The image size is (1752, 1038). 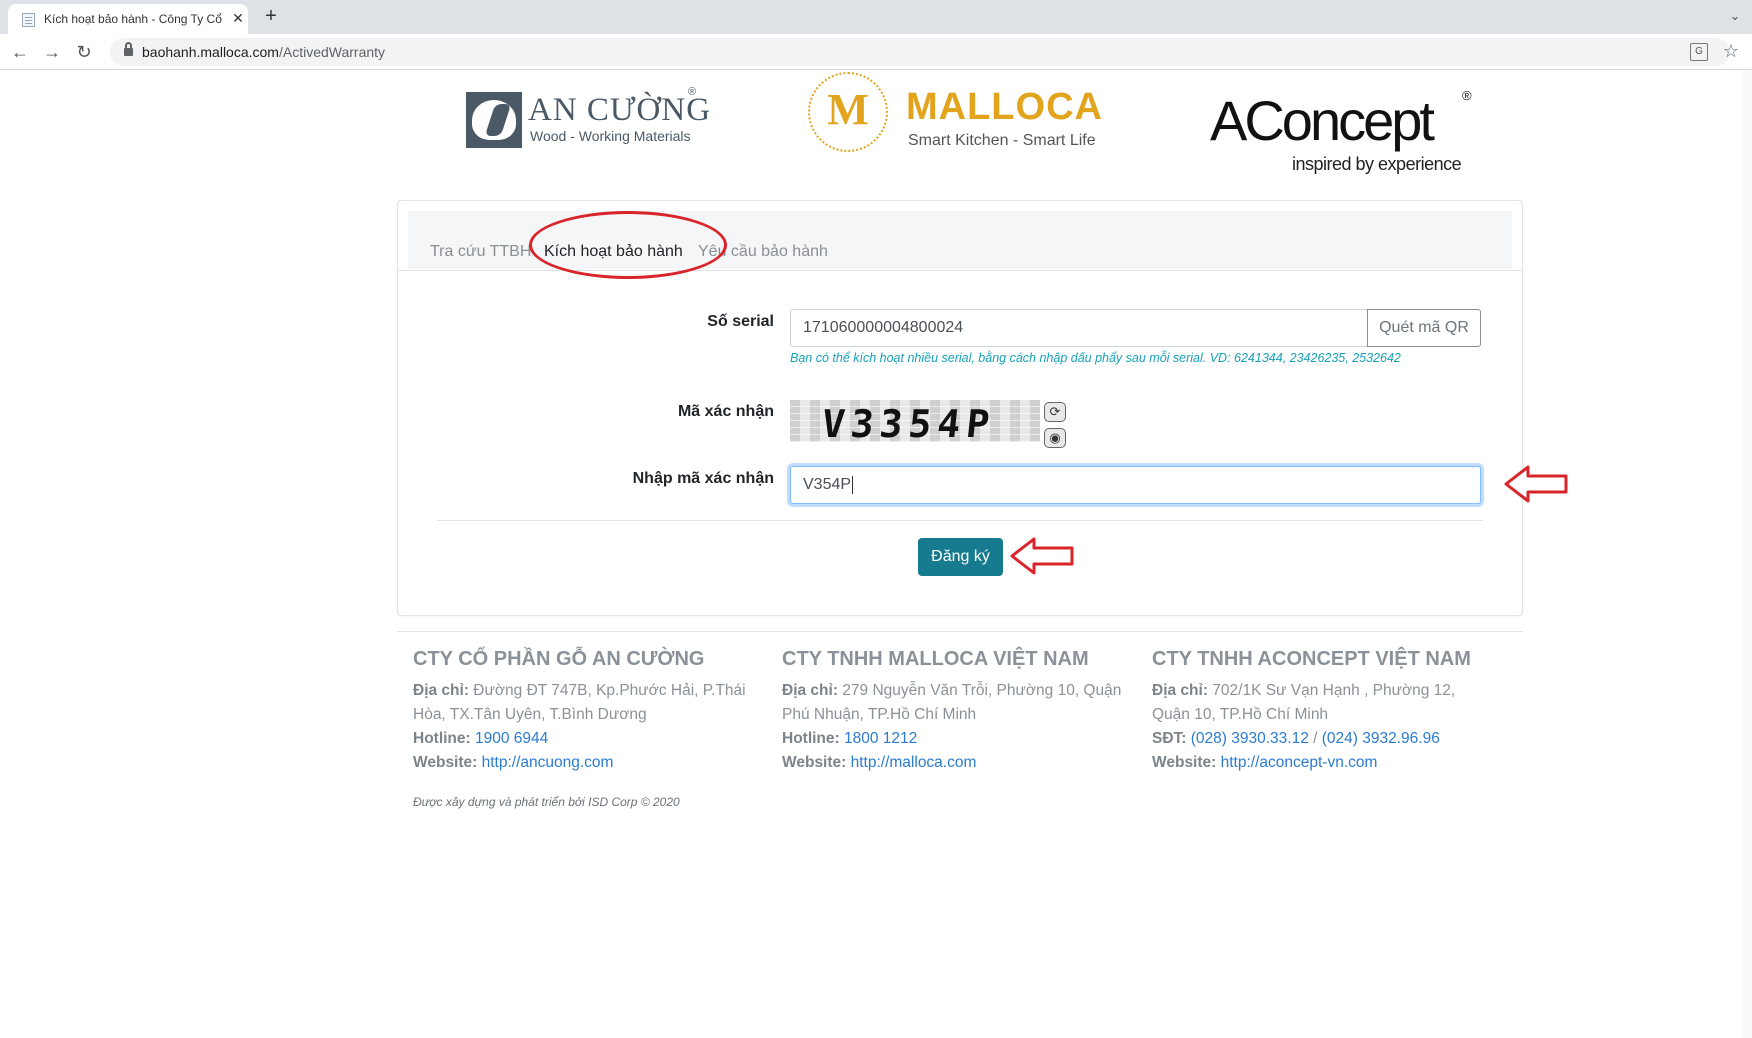 What do you see at coordinates (1311, 659) in the screenshot?
I see `footer-company-name: CTY TNHH ACONCEPT VIỆT NAM` at bounding box center [1311, 659].